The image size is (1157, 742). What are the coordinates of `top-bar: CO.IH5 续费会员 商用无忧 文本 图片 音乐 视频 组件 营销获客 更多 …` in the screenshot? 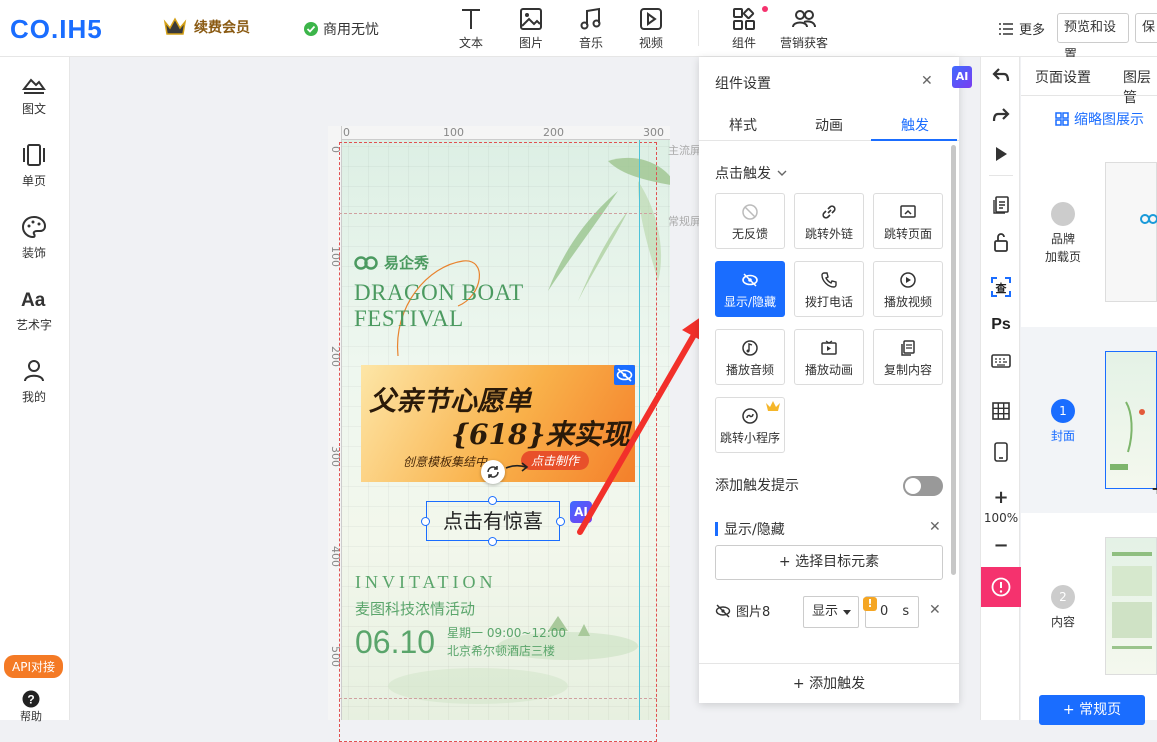 It's located at (578, 31).